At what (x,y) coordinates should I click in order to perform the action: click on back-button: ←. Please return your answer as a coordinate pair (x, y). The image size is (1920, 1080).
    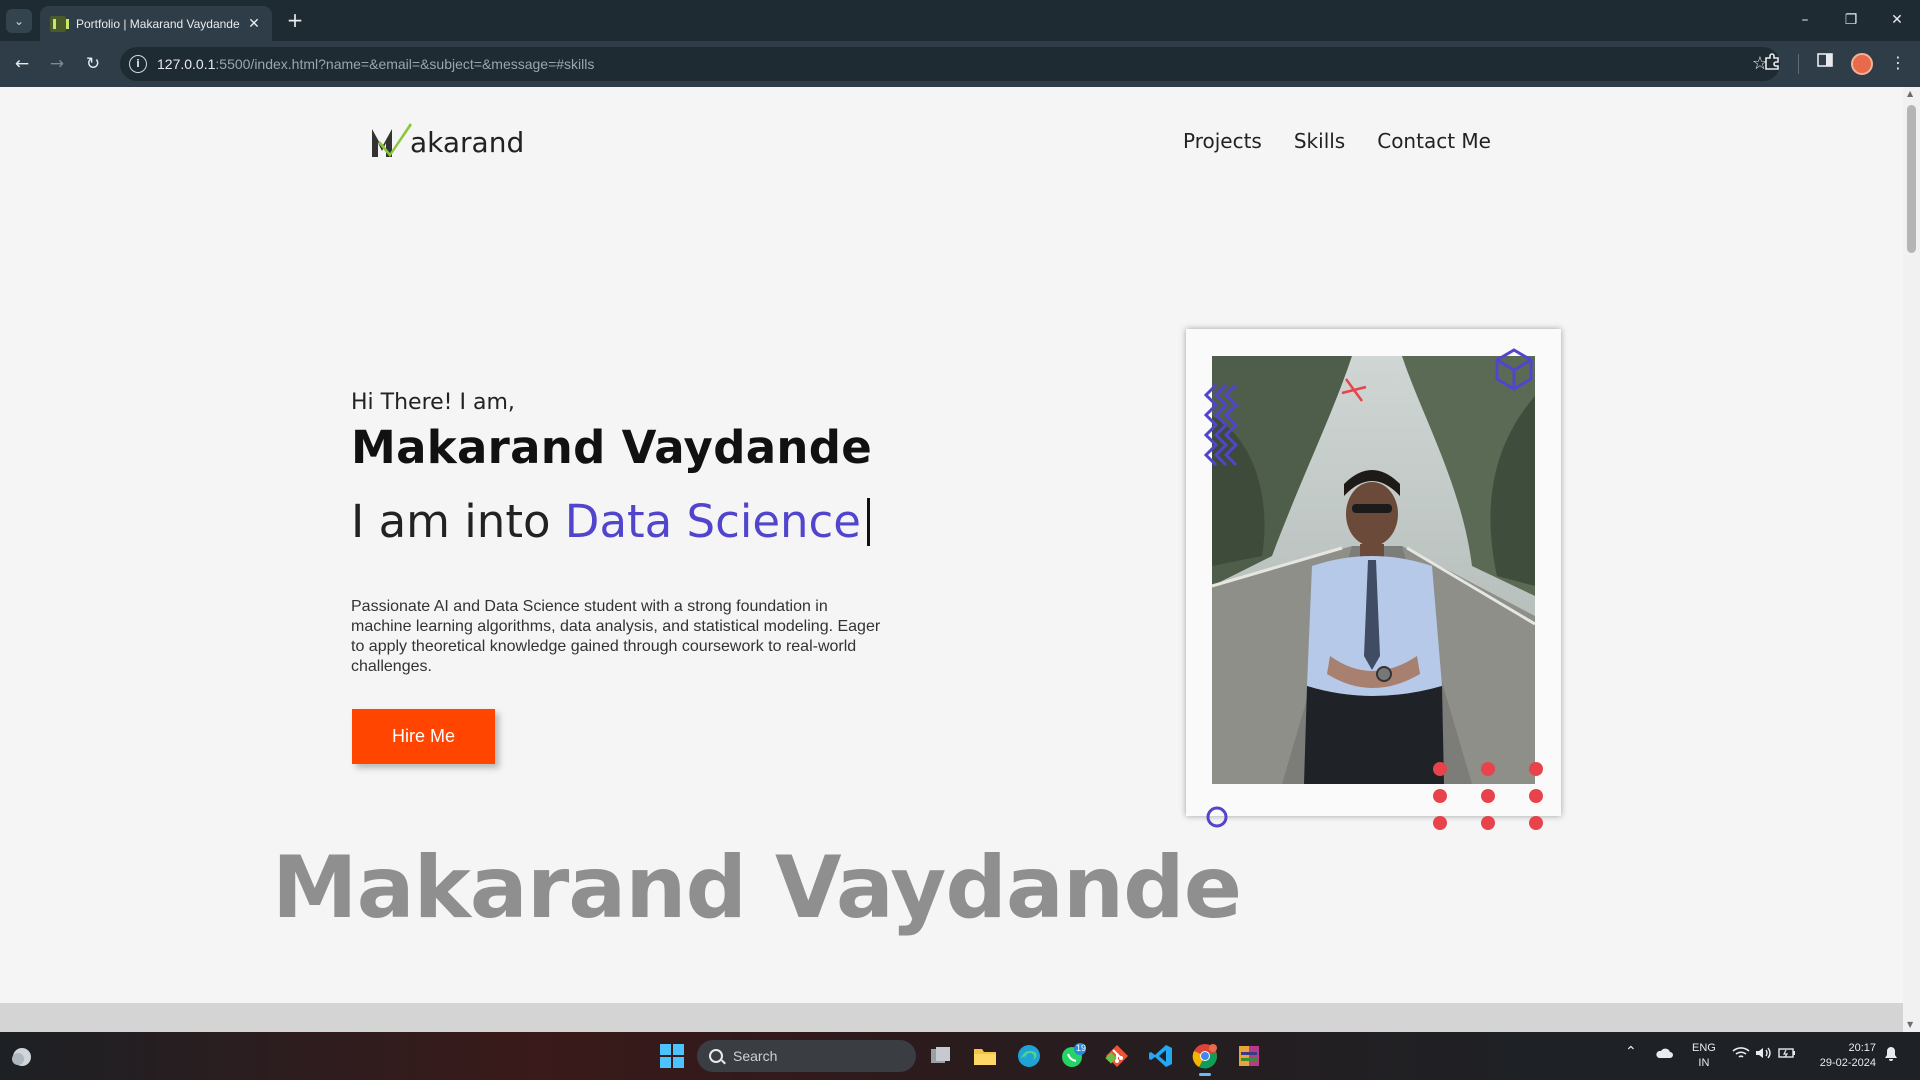
    Looking at the image, I should click on (22, 64).